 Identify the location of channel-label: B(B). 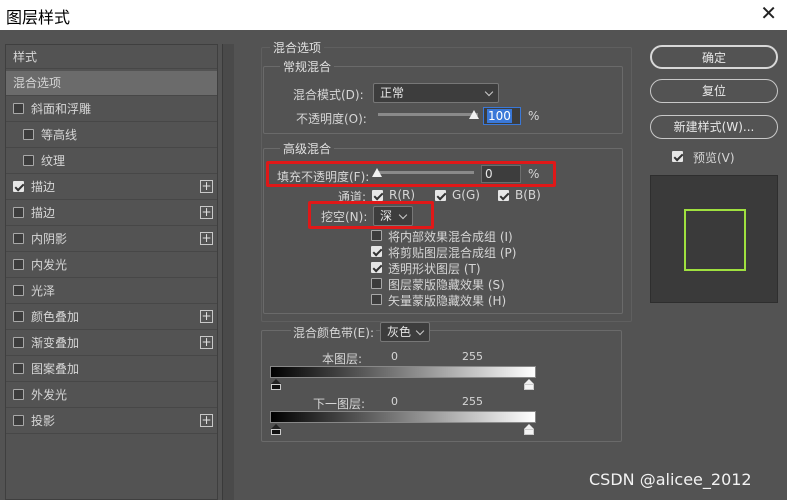
(528, 195).